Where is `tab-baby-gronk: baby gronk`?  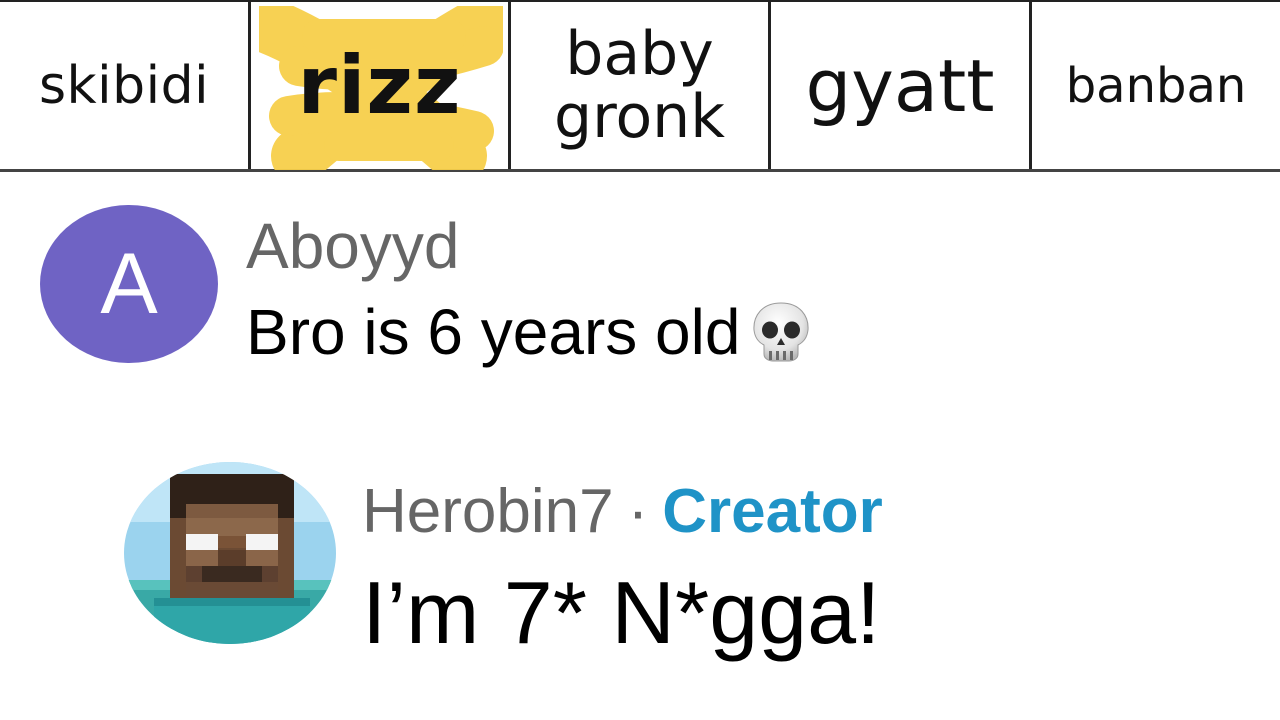
tab-baby-gronk: baby gronk is located at coordinates (641, 85).